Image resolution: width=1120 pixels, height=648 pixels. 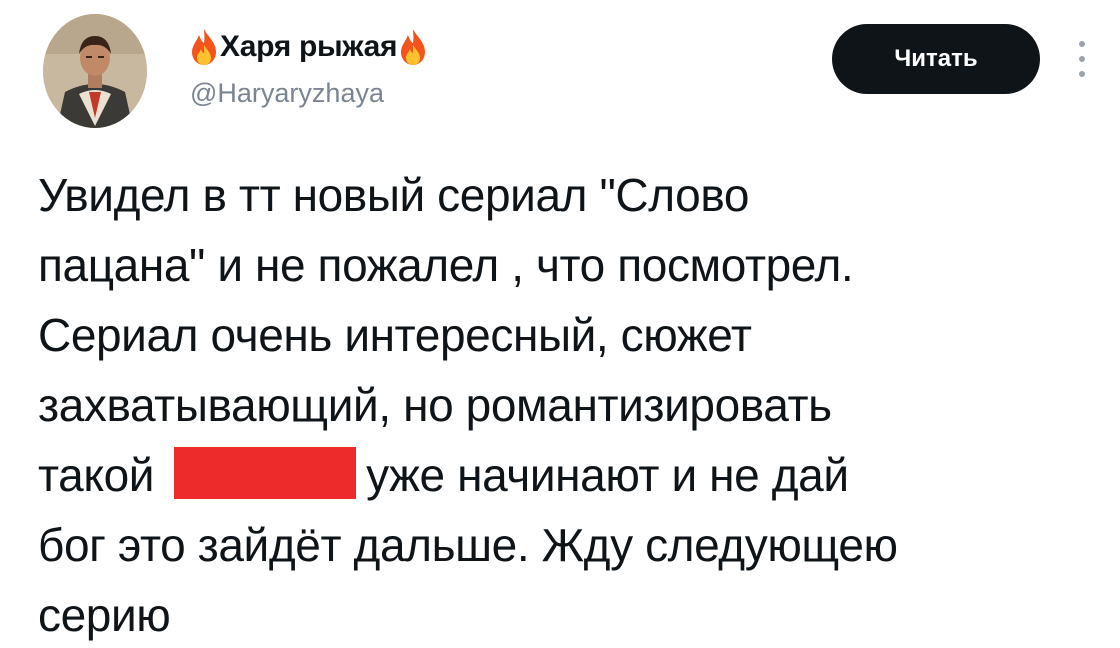 I want to click on tweet-text-line: серию, so click(x=104, y=615).